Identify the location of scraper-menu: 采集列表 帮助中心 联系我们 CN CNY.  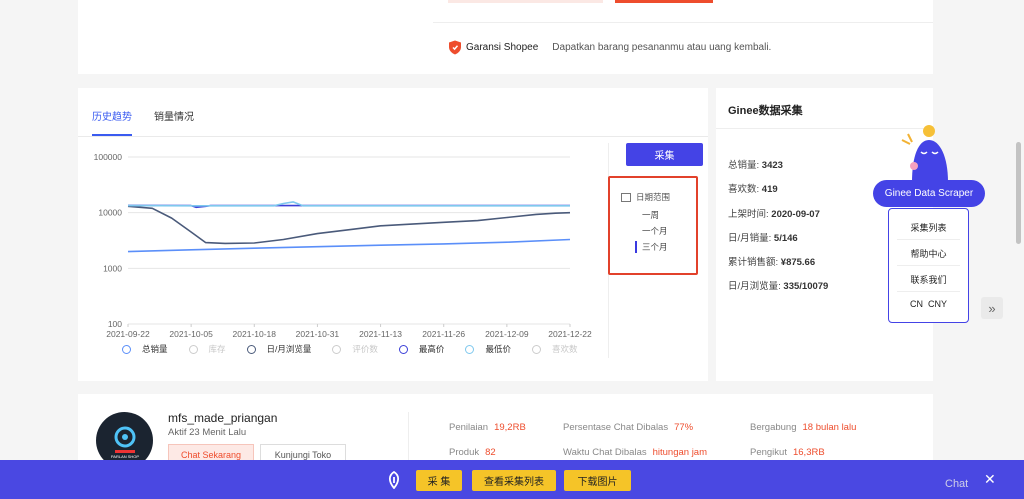
(928, 265).